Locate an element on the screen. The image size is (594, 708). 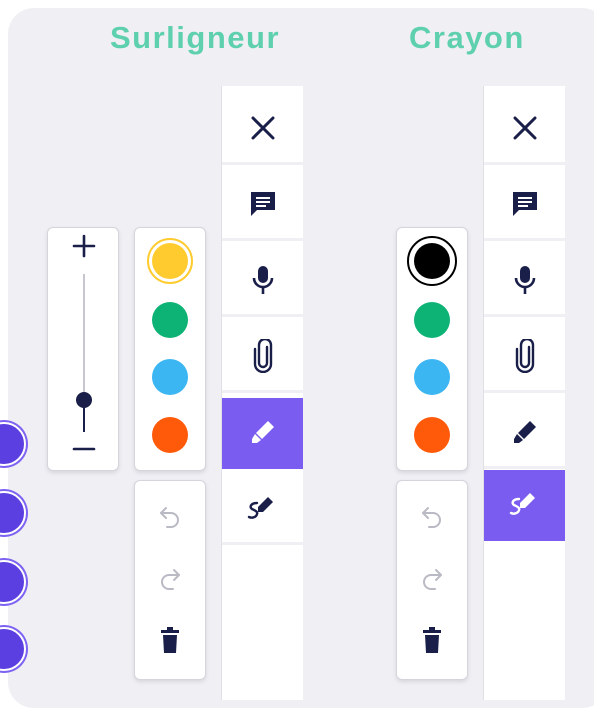
history-controls is located at coordinates (170, 580).